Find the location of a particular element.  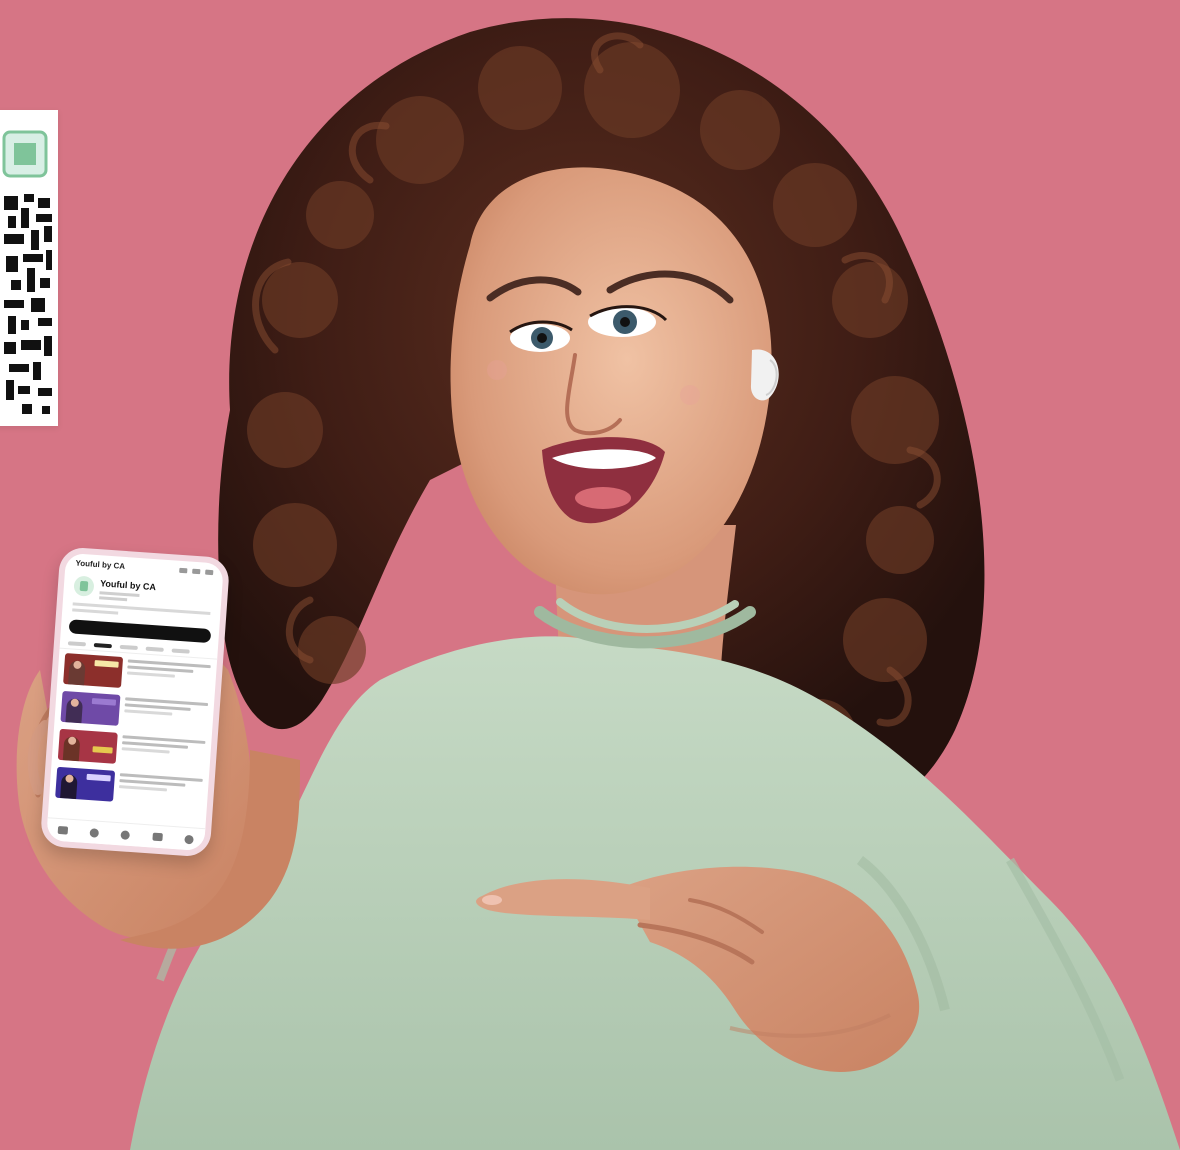

video-list is located at coordinates (133, 729).